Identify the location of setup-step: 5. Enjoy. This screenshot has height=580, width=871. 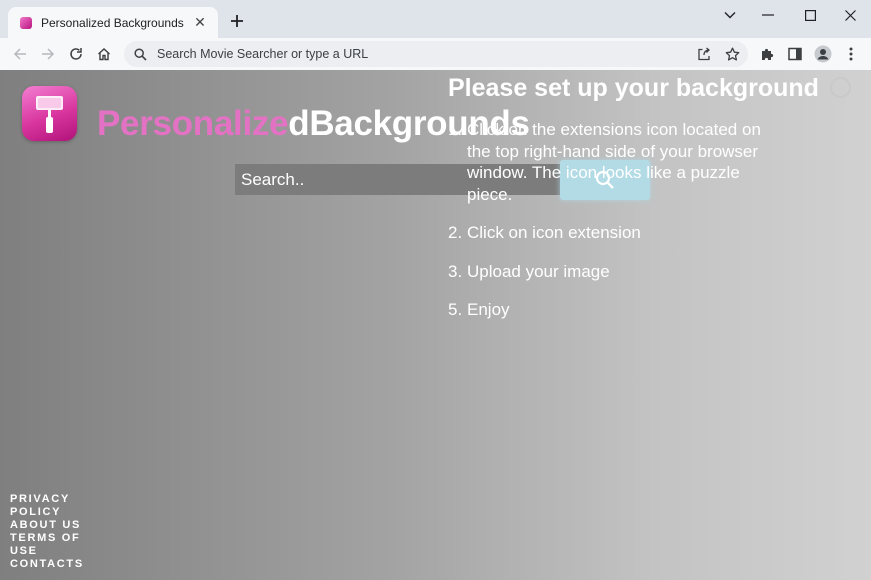
(638, 310).